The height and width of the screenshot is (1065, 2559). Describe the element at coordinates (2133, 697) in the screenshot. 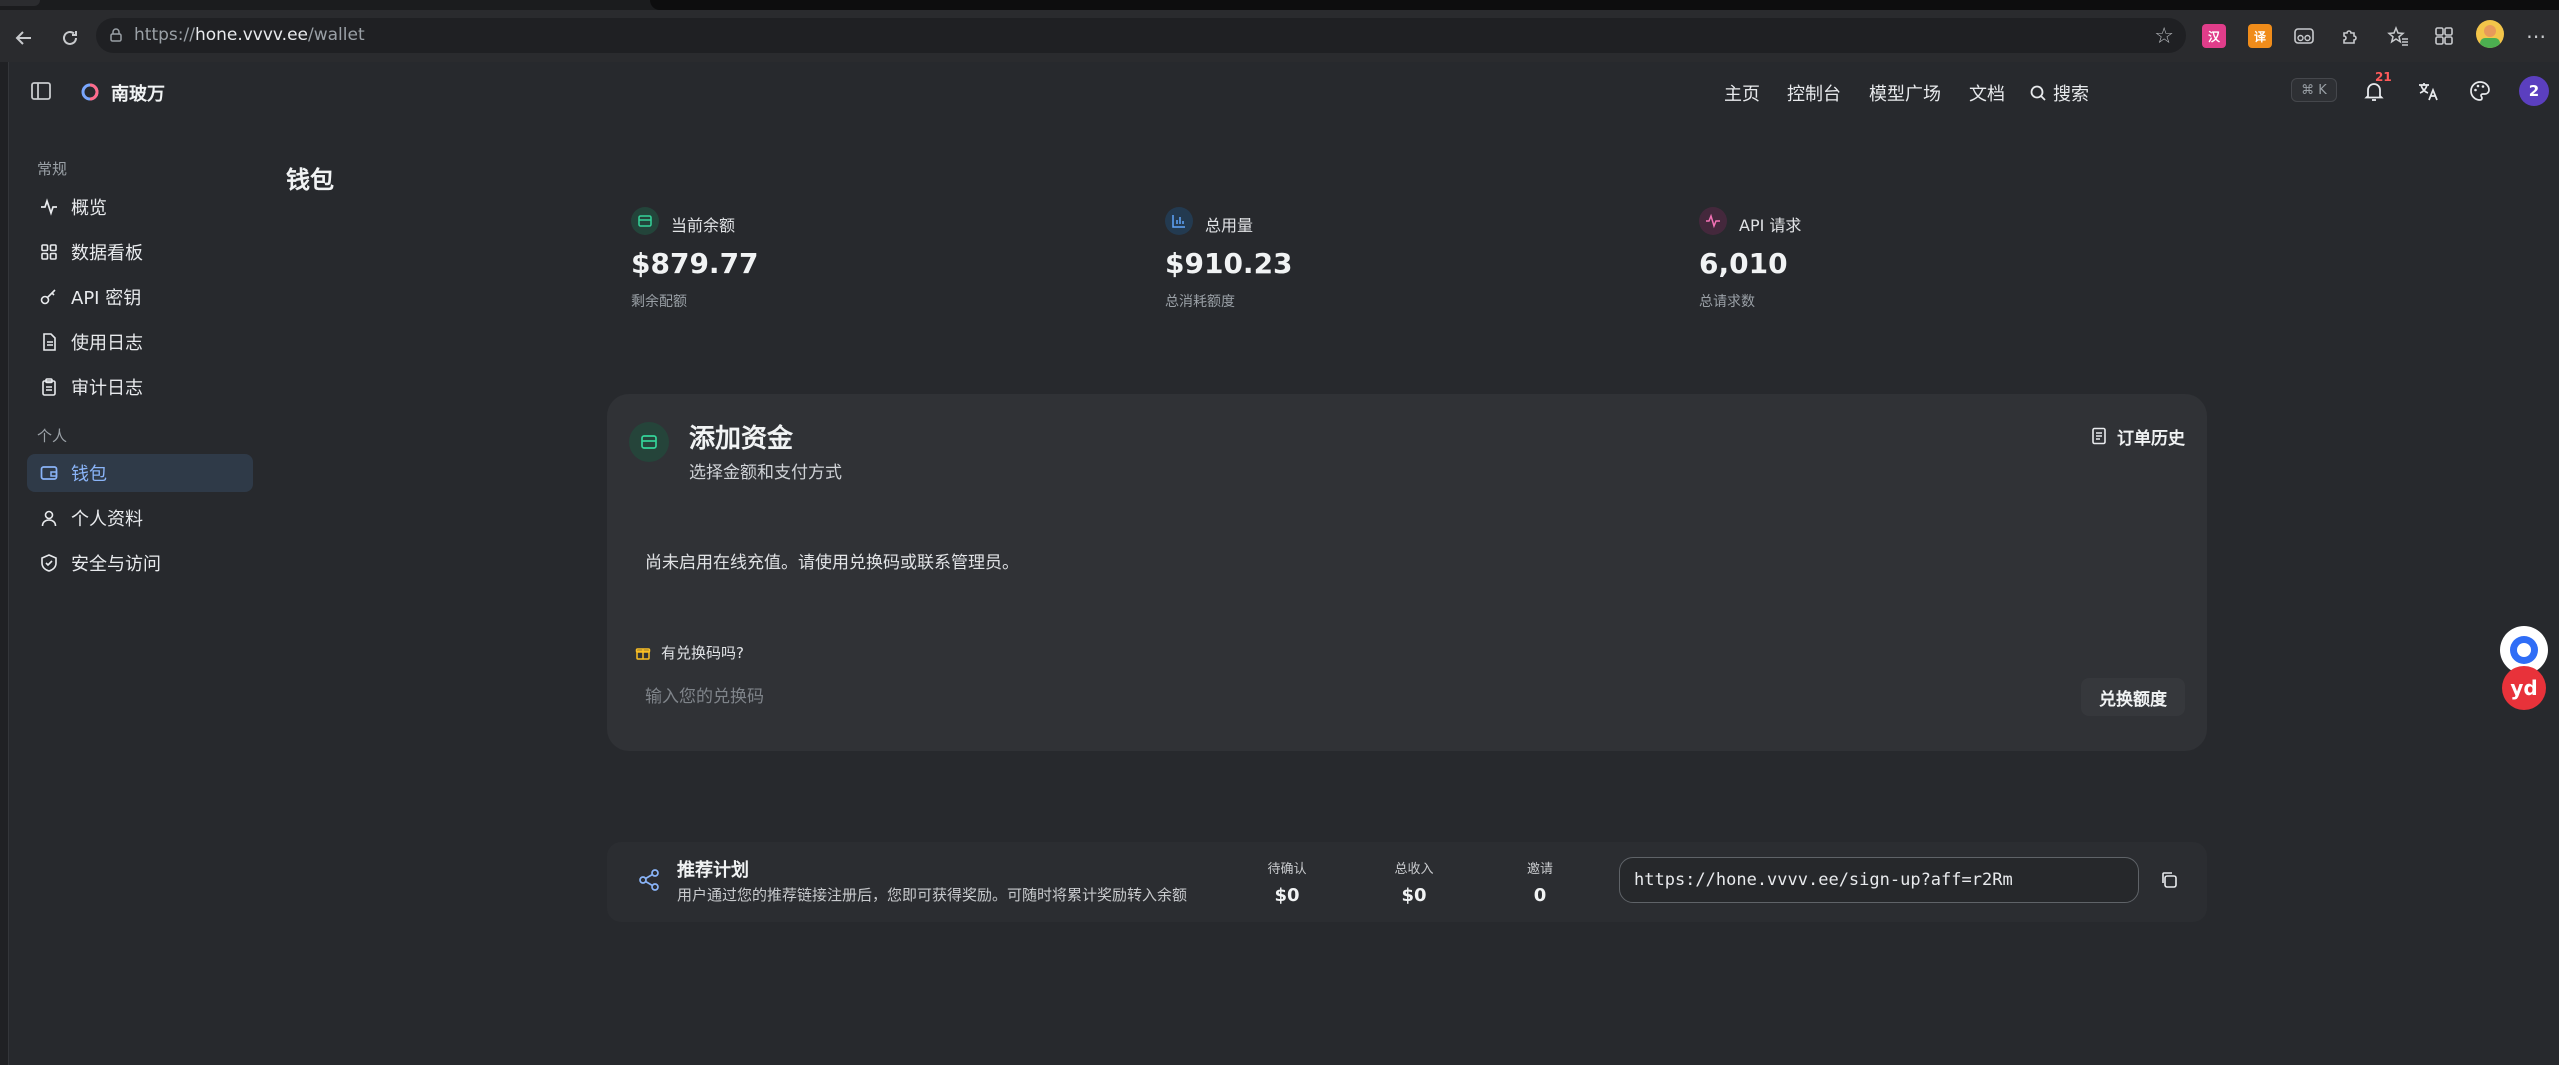

I see `redeem-button: 兑换额度` at that location.